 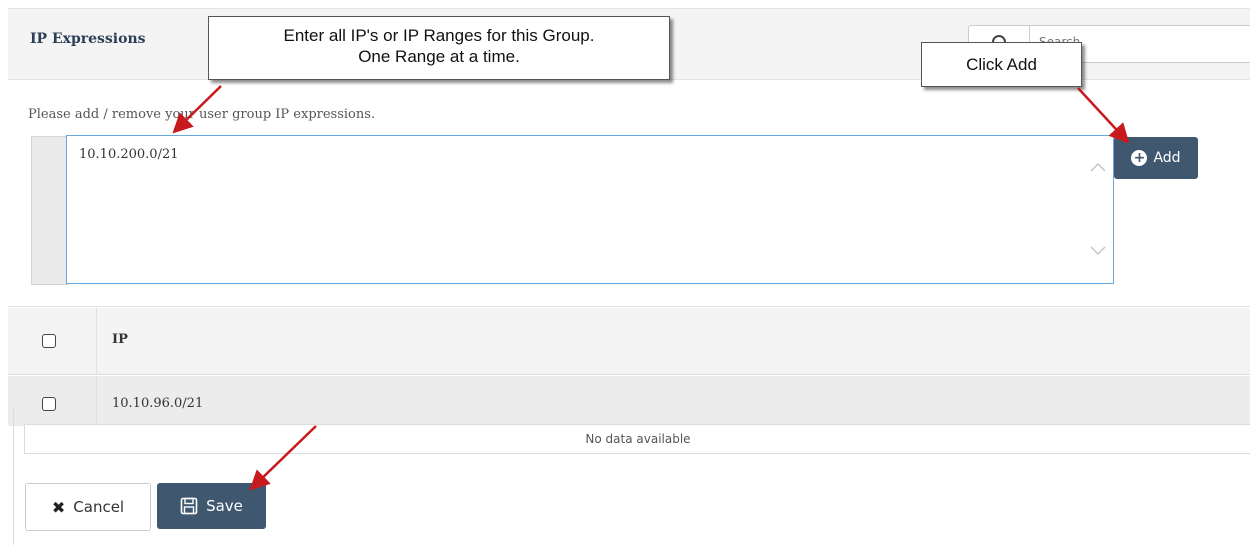 I want to click on arrow-to-add-button, so click(x=1103, y=115).